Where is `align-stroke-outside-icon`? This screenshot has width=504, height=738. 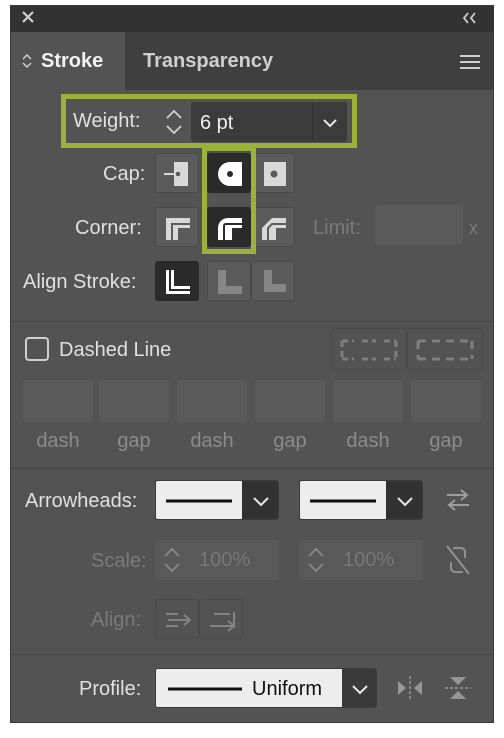 align-stroke-outside-icon is located at coordinates (275, 281).